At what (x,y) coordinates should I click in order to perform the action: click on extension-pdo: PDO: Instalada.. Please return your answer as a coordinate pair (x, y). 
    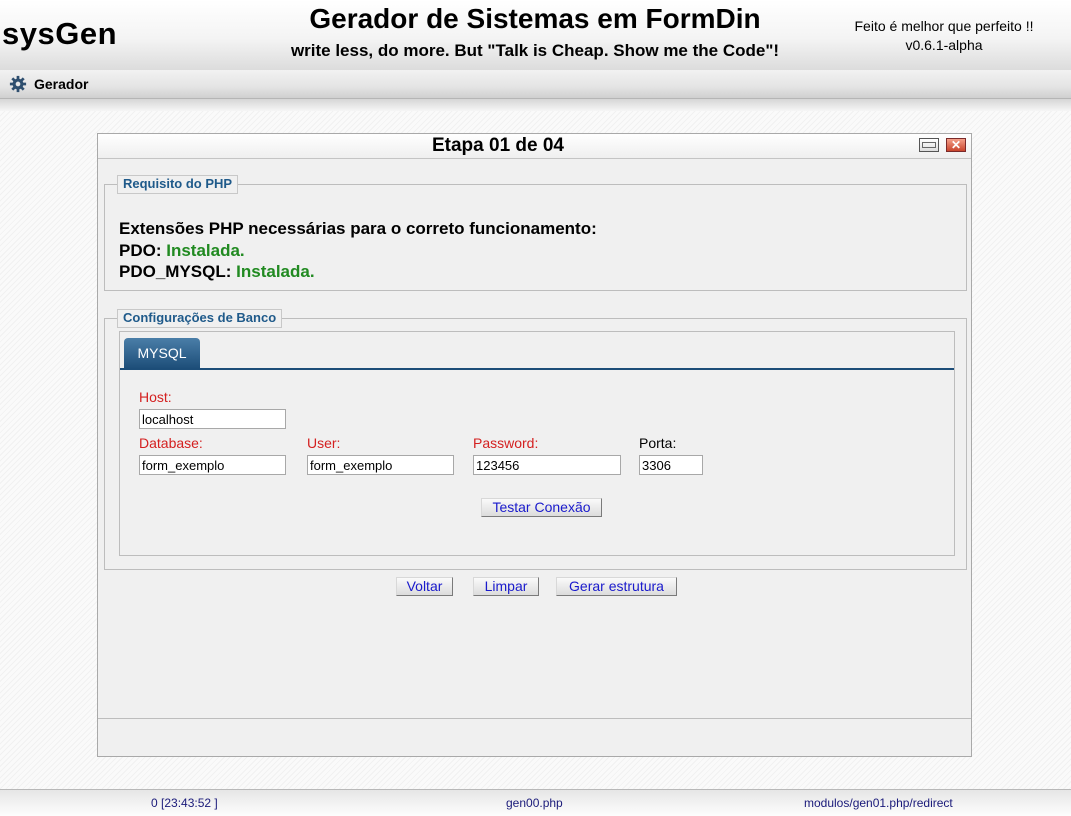
    Looking at the image, I should click on (182, 250).